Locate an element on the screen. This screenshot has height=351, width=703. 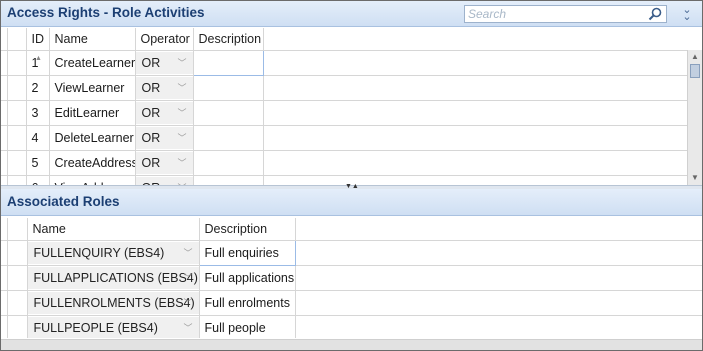
operator-dropdown: OR ﹀ is located at coordinates (163, 162).